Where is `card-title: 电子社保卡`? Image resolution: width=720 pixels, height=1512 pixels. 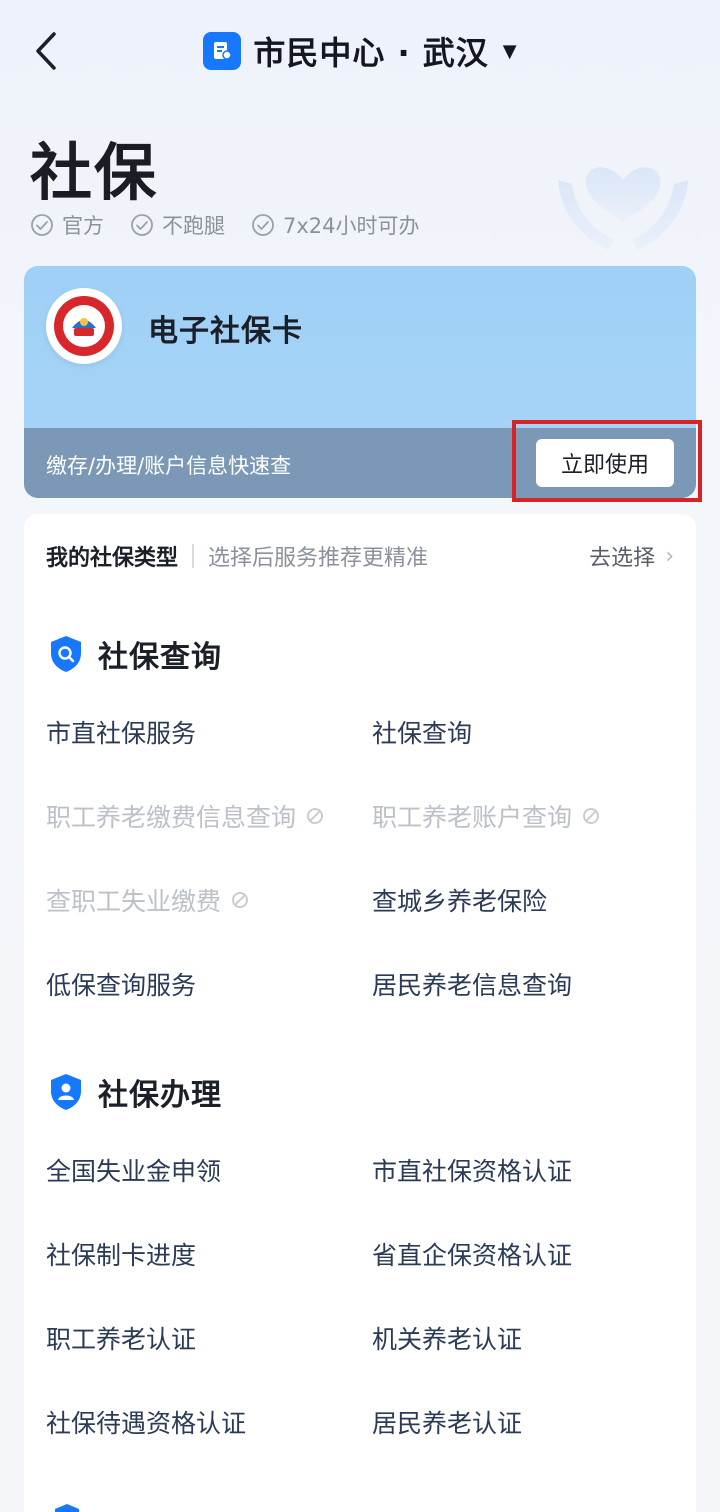
card-title: 电子社保卡 is located at coordinates (225, 331).